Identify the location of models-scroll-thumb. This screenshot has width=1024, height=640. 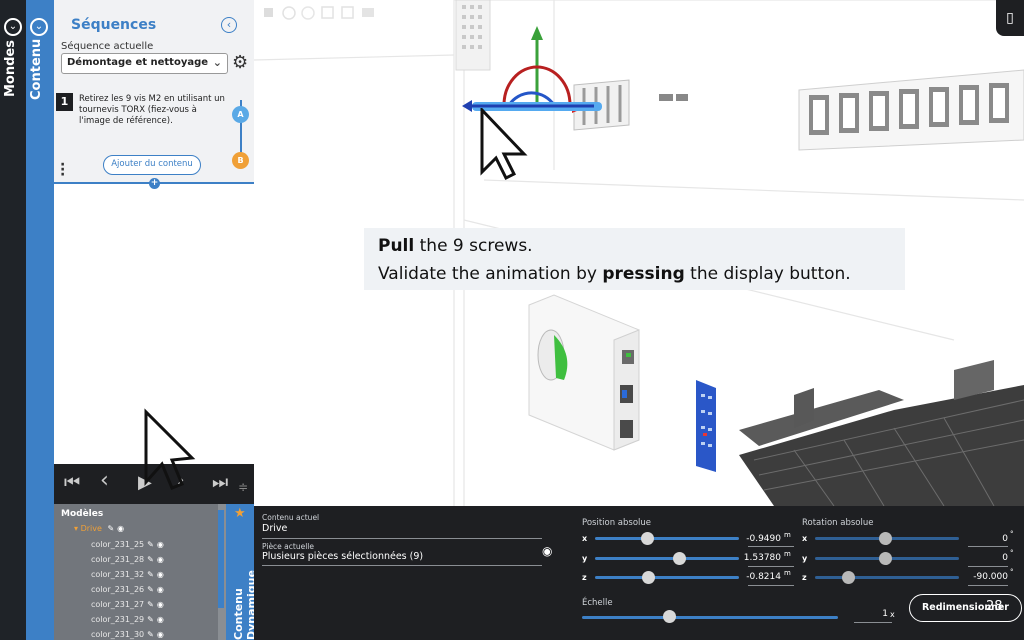
(221, 559).